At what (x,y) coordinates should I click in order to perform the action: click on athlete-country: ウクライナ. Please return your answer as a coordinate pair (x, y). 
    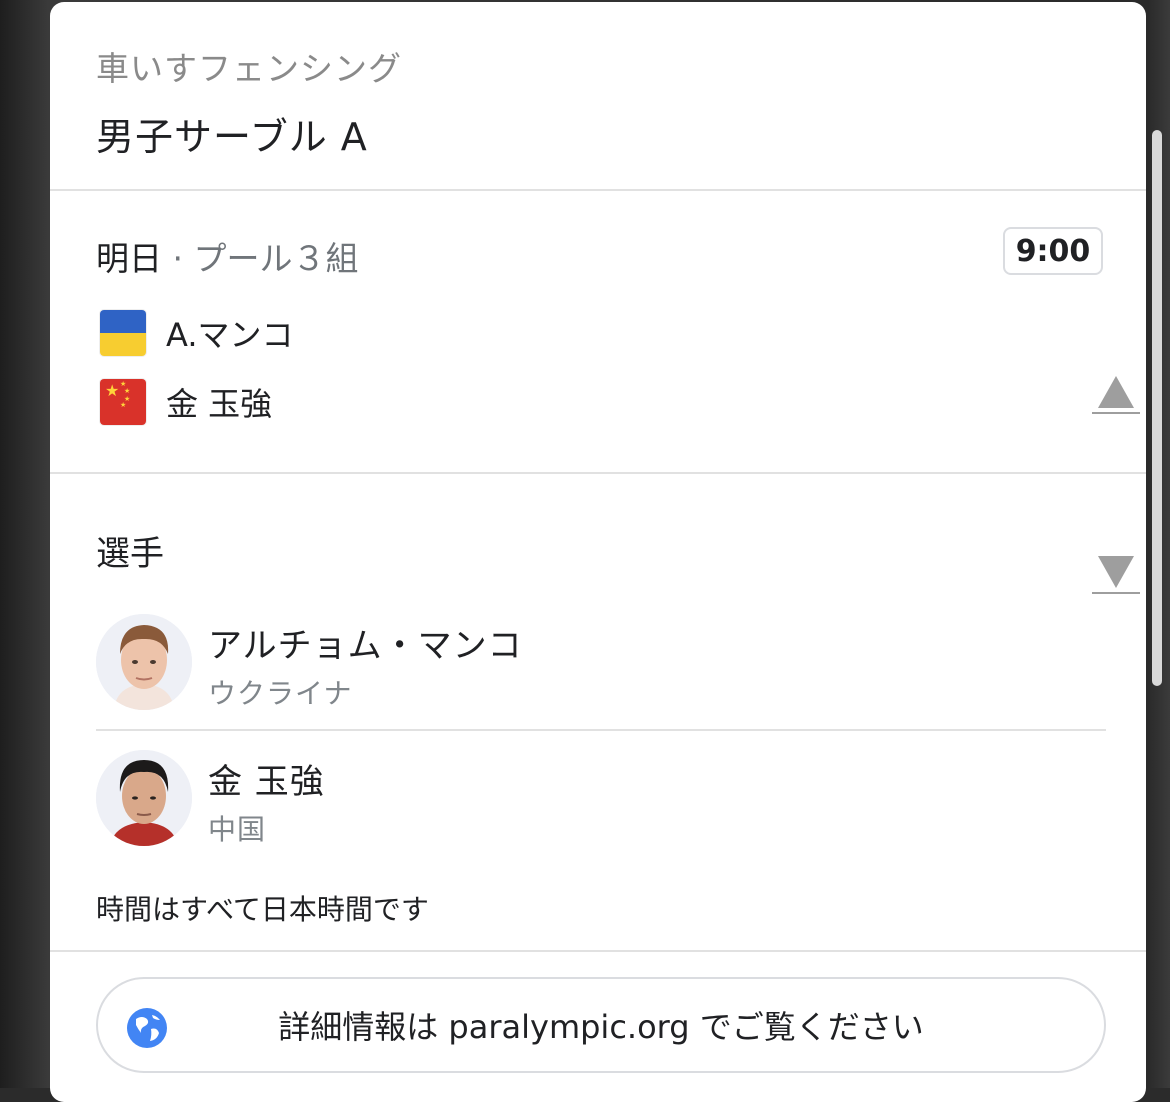
    Looking at the image, I should click on (280, 693).